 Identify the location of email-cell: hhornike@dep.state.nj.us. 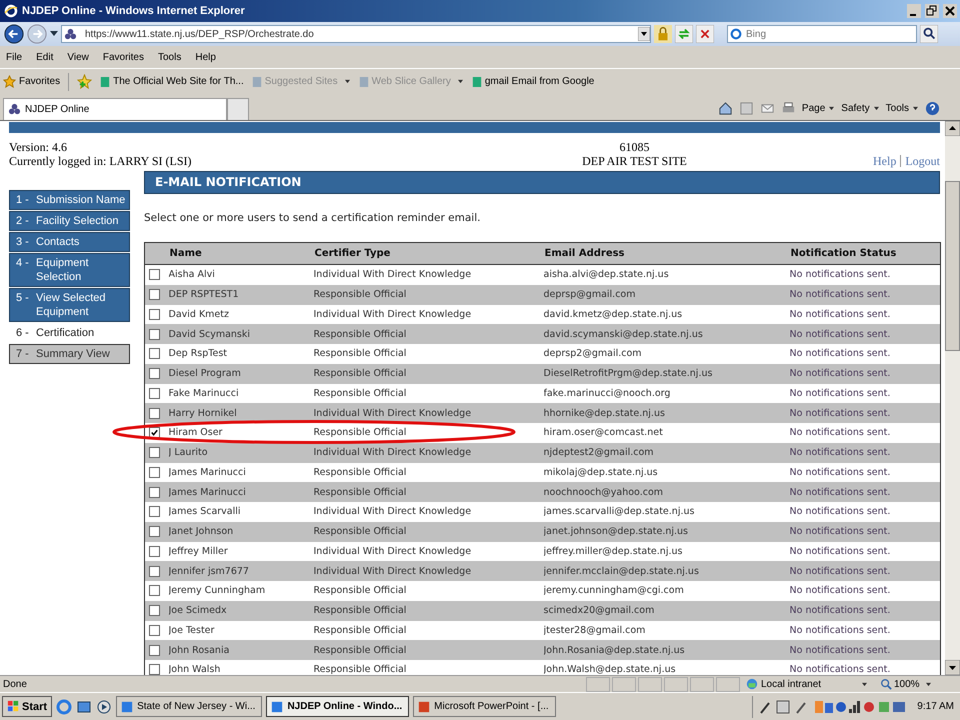
(667, 413).